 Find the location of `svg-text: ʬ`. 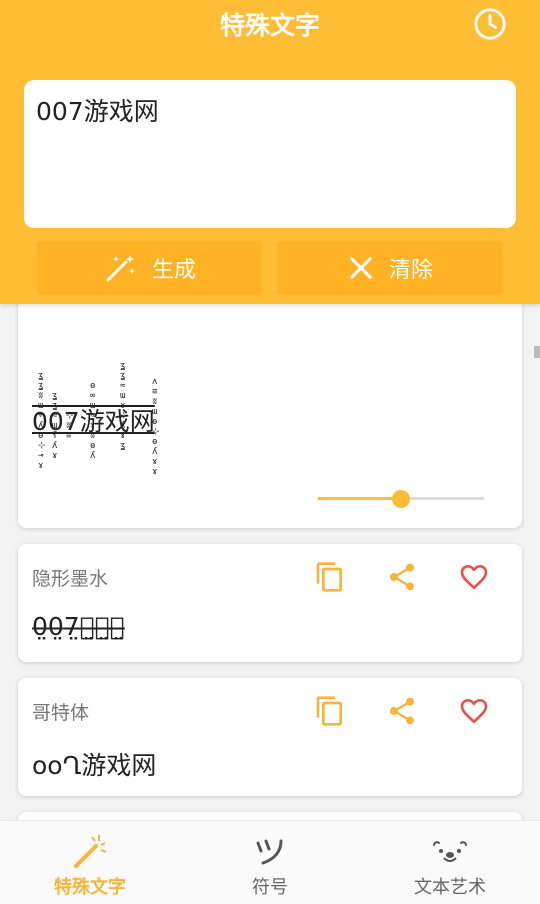

svg-text: ʬ is located at coordinates (40, 396).